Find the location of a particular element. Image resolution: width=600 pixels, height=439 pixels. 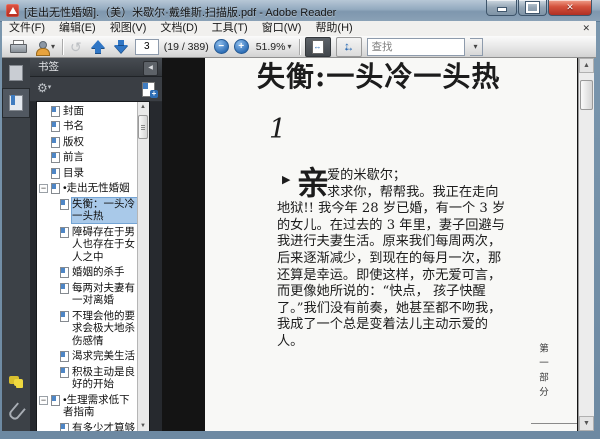

close-button: ✕ is located at coordinates (570, 8).